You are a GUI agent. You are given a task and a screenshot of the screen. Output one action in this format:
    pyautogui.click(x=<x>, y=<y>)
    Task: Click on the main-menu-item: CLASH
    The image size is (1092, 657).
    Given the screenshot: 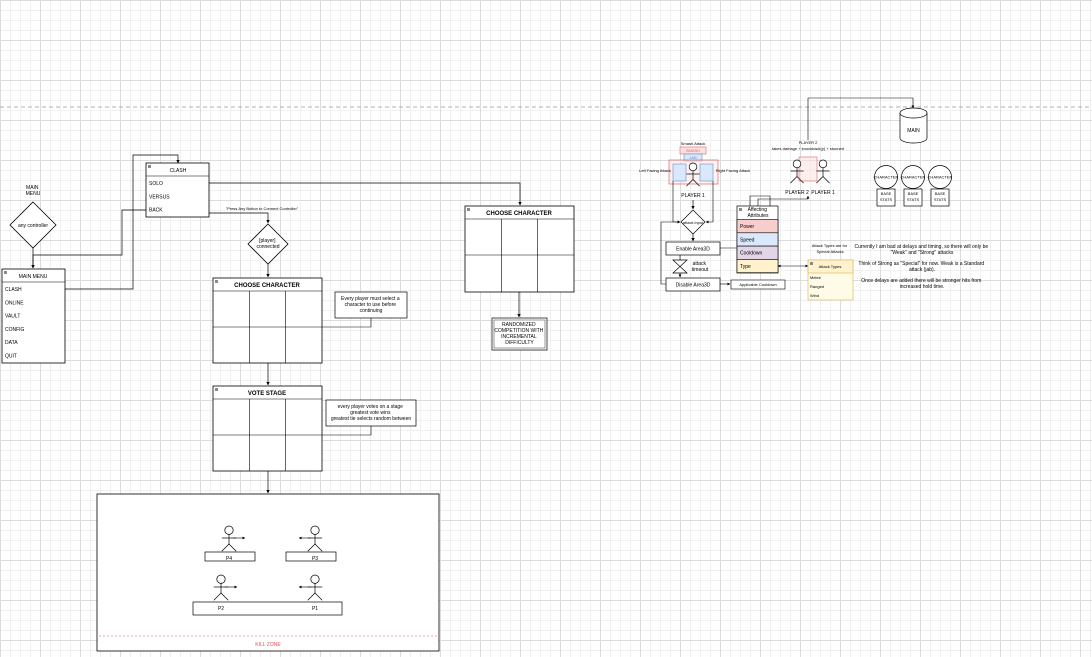 What is the action you would take?
    pyautogui.click(x=13, y=290)
    